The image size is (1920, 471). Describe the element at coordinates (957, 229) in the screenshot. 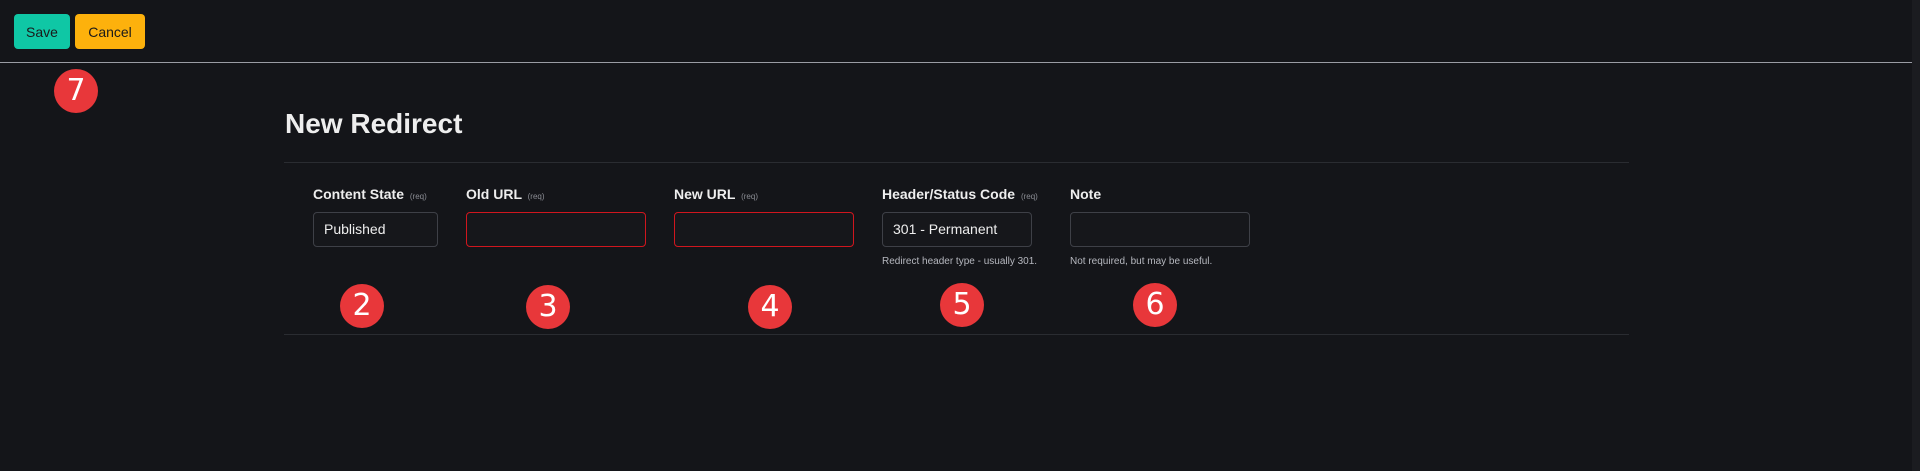

I see `status-code-select: 301 - Permanent` at that location.